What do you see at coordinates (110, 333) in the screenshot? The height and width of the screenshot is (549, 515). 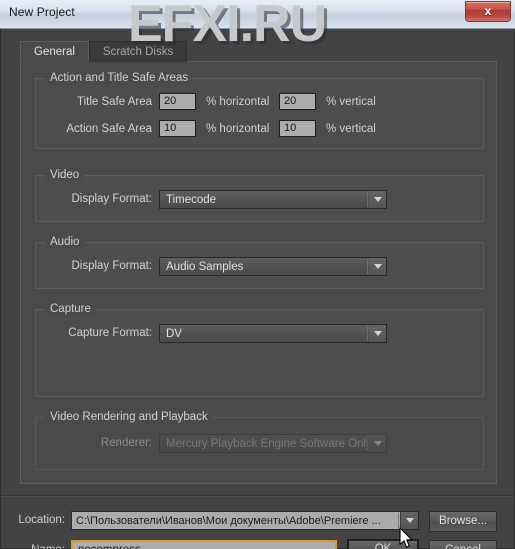 I see `label-capture-format: Capture Format:` at bounding box center [110, 333].